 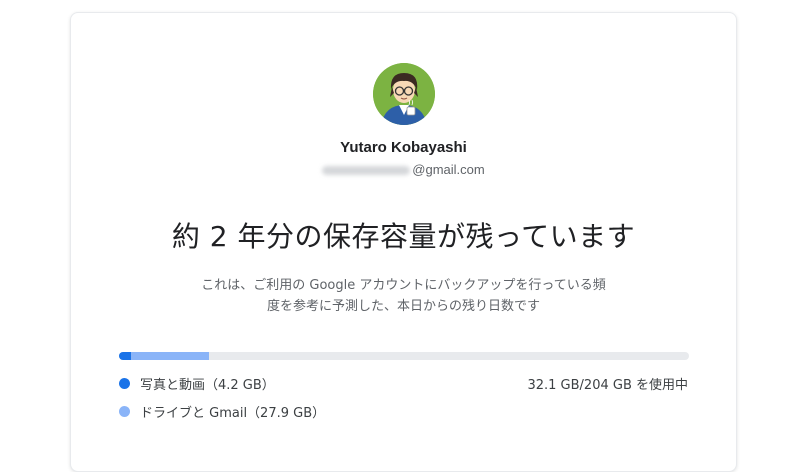 I want to click on storage-remaining-headline: 約 2 年分の保存容量が残っています, so click(x=403, y=236).